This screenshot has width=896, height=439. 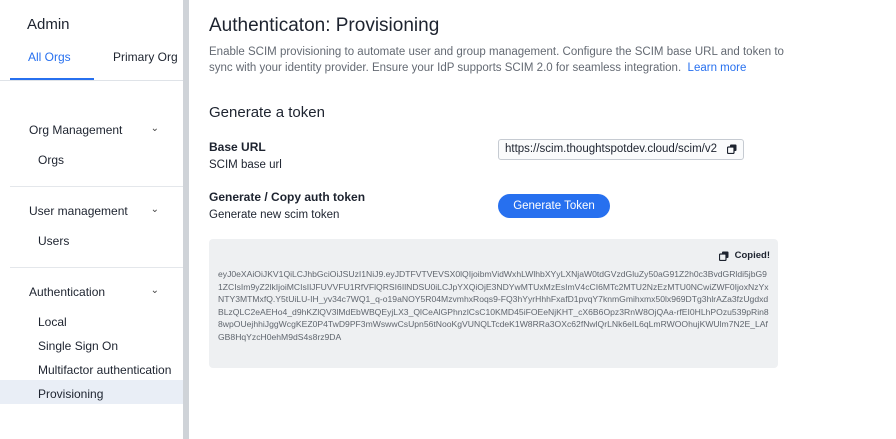 What do you see at coordinates (186, 219) in the screenshot?
I see `sidebar-resize-handle` at bounding box center [186, 219].